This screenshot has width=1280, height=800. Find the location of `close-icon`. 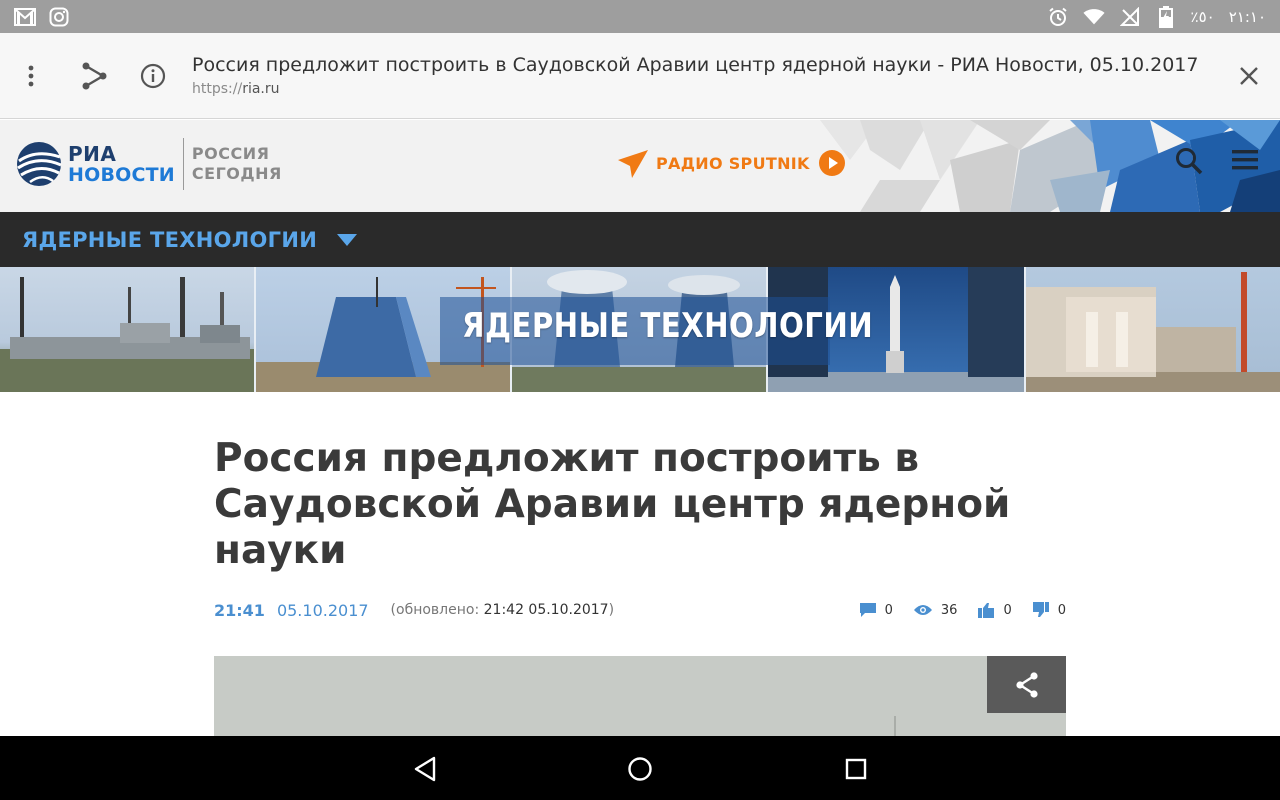

close-icon is located at coordinates (1249, 76).